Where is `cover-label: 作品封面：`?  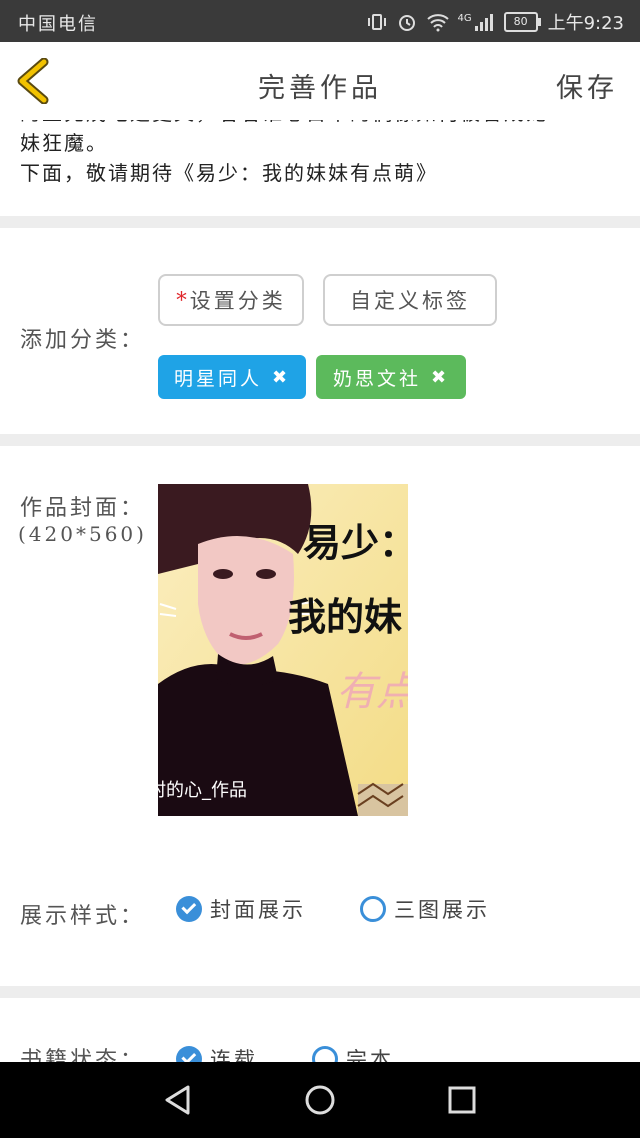
cover-label: 作品封面： is located at coordinates (83, 508).